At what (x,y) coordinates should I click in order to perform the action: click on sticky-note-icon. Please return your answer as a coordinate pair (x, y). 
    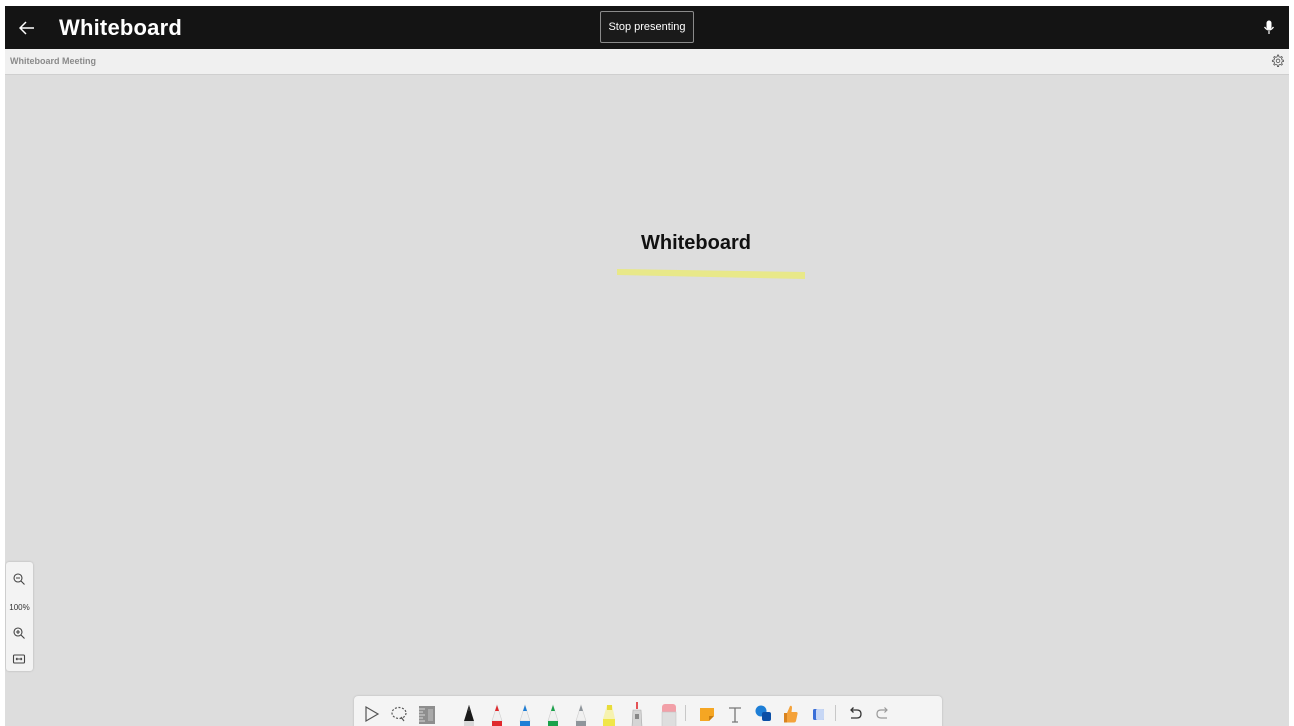
    Looking at the image, I should click on (707, 714).